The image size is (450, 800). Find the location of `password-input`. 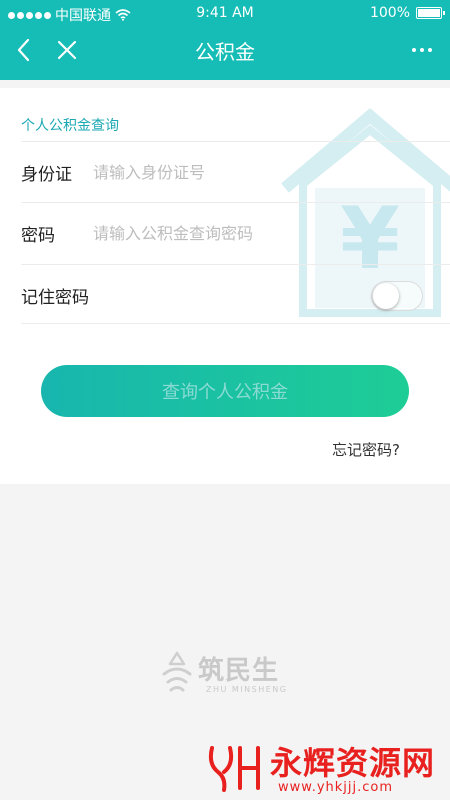

password-input is located at coordinates (253, 233).